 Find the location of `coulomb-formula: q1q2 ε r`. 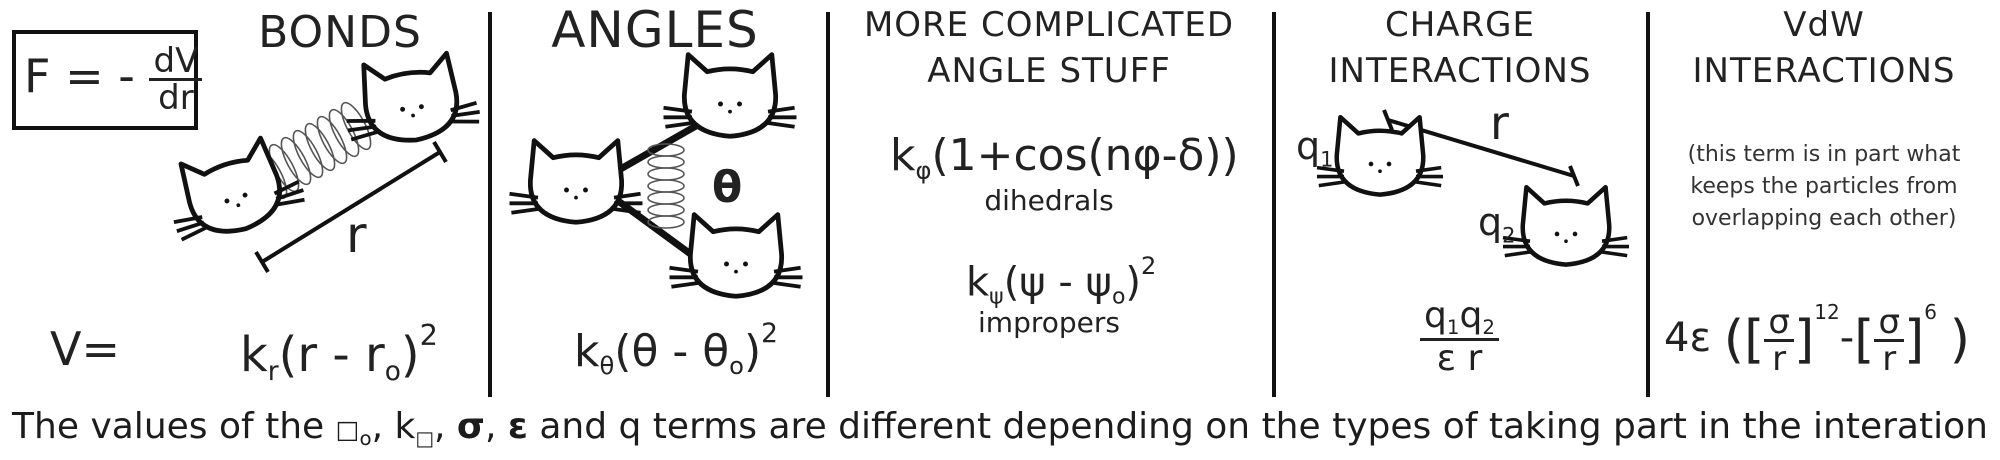

coulomb-formula: q1q2 ε r is located at coordinates (1459, 337).